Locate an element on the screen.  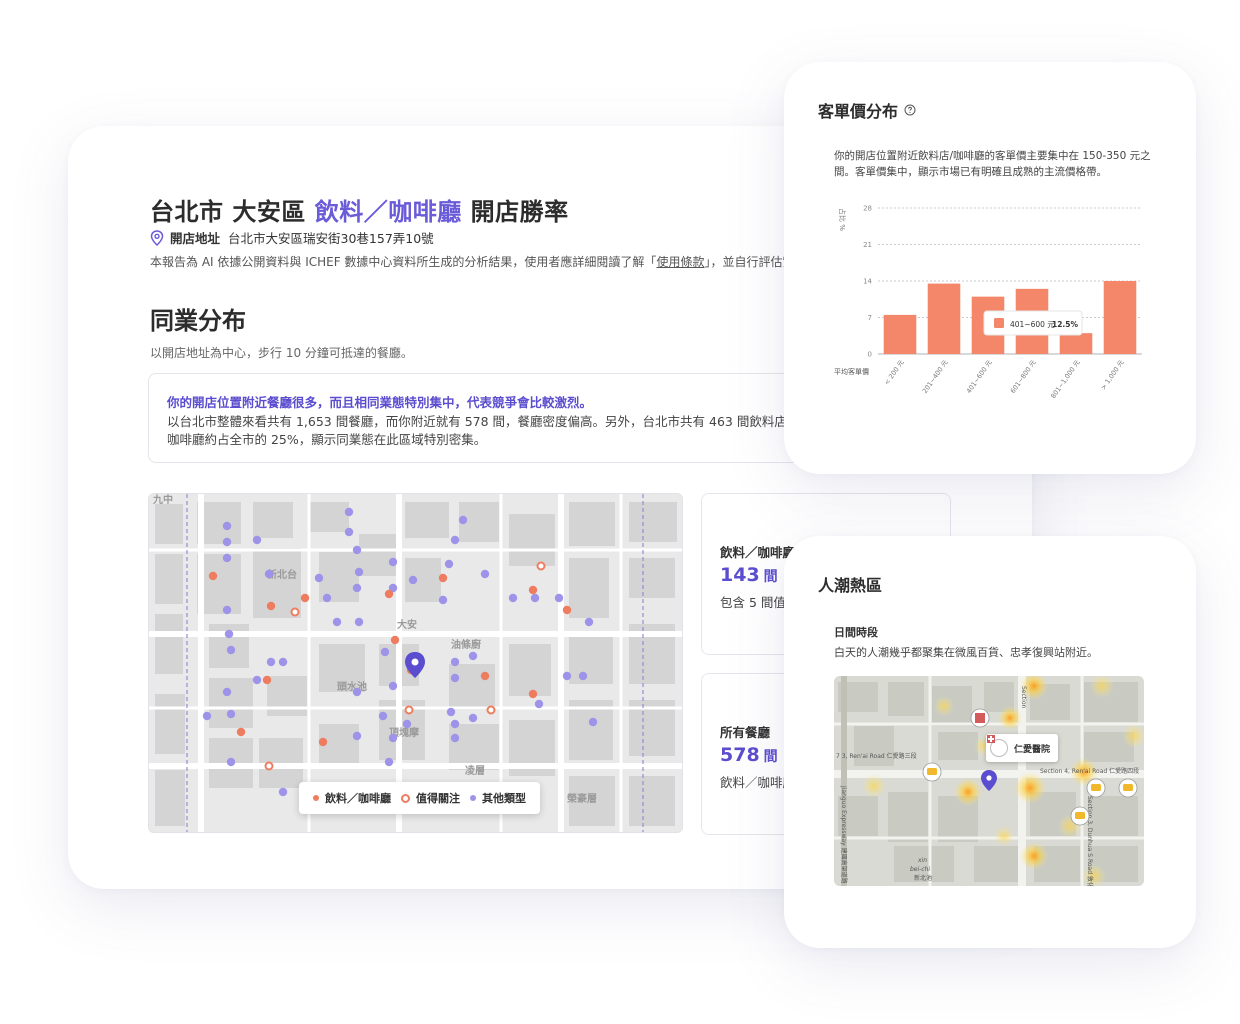
map-label-c: 大安 is located at coordinates (407, 624).